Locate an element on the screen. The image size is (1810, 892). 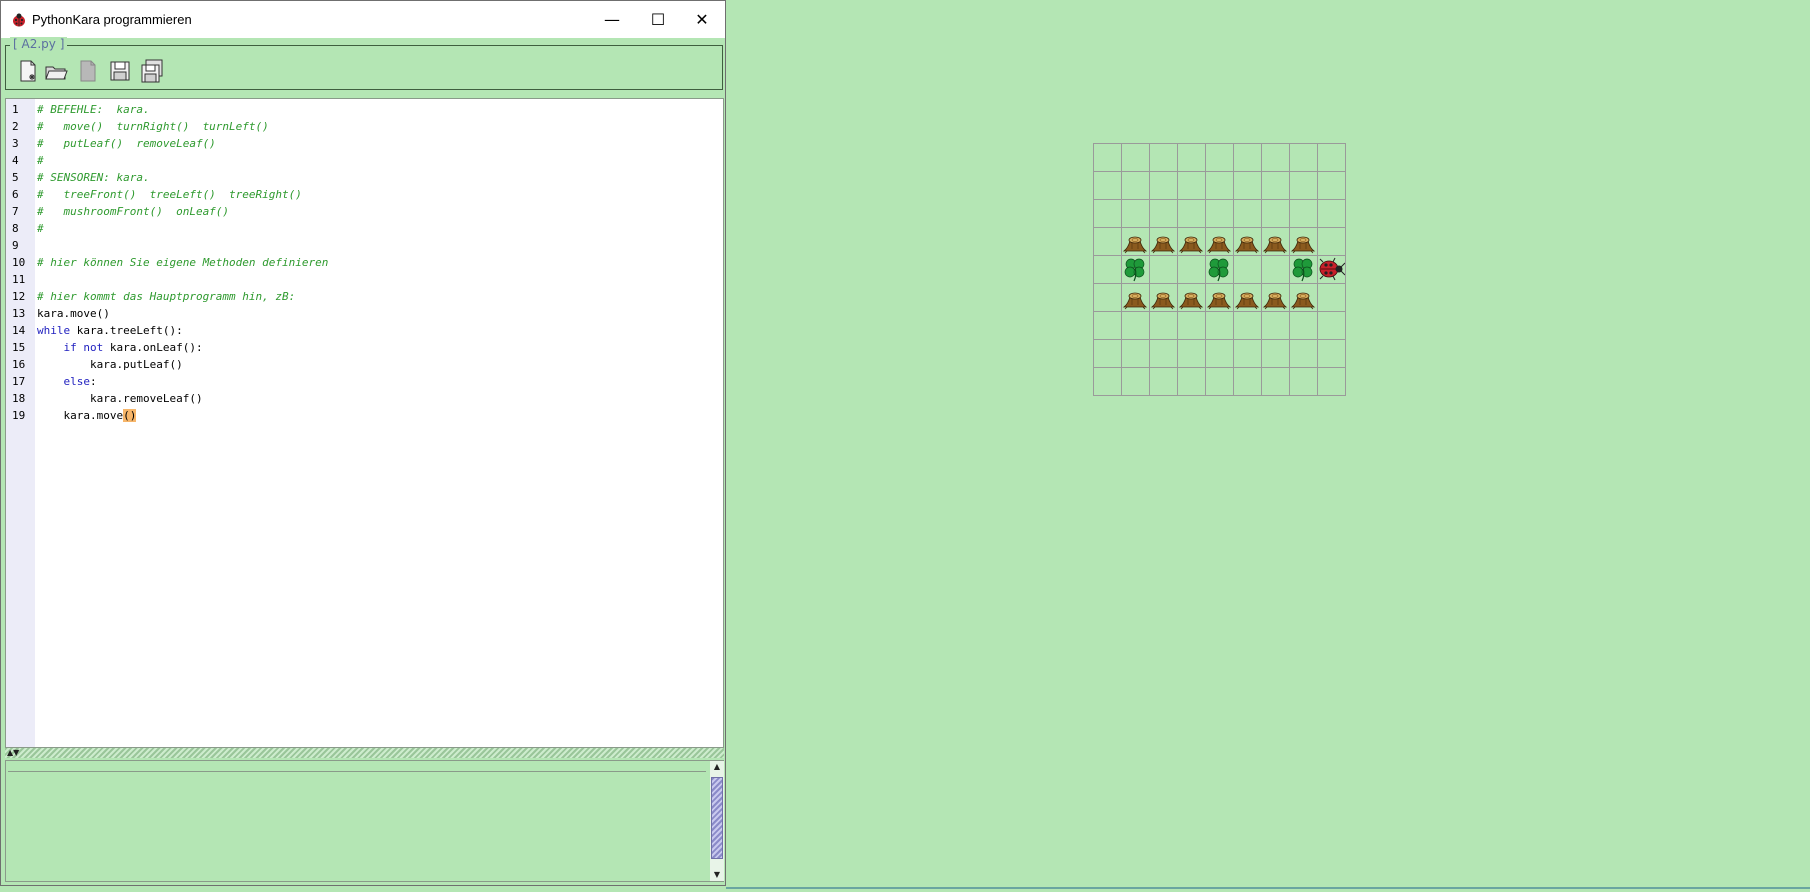
scroll-thumb is located at coordinates (717, 818).